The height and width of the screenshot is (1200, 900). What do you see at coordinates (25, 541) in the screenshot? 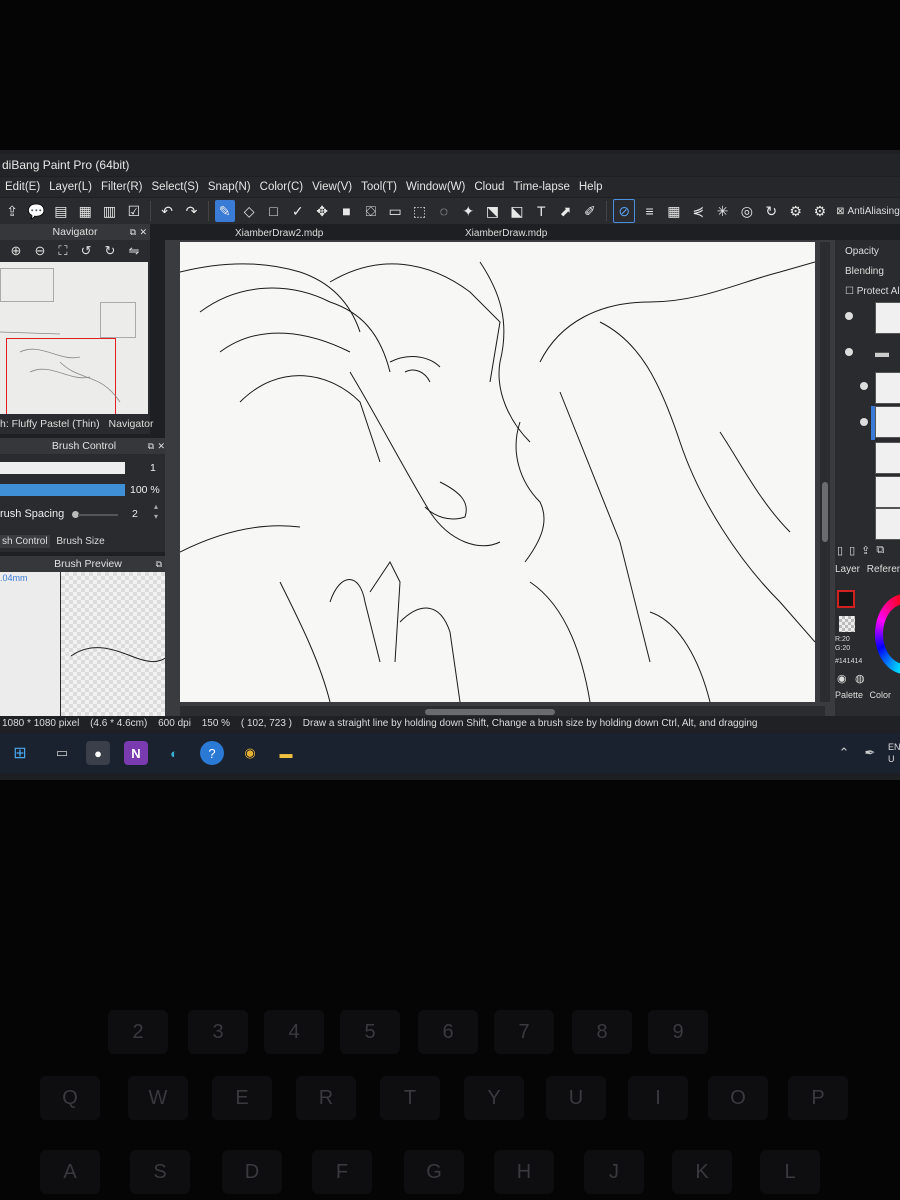
I see `tab-brush-control: sh Control` at bounding box center [25, 541].